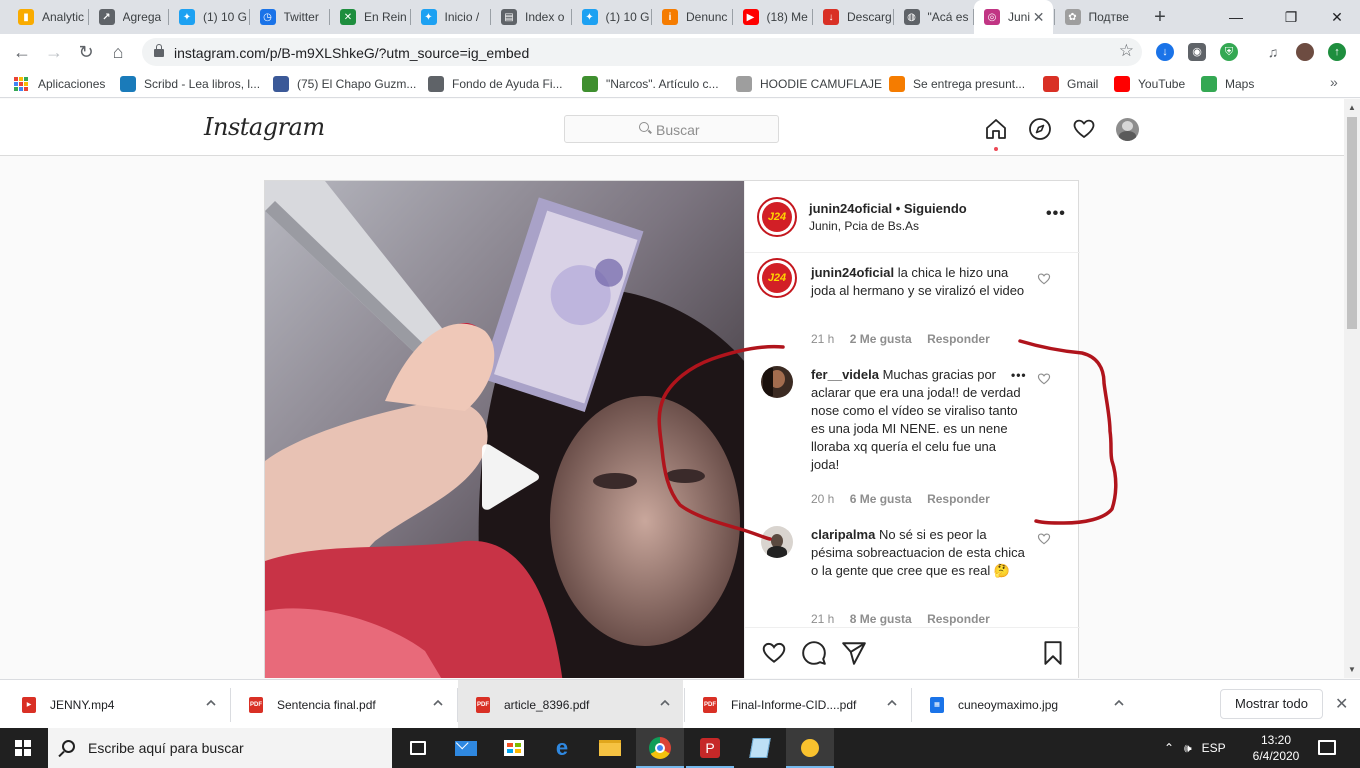 The image size is (1360, 768). I want to click on bookmark-item: Maps, so click(1227, 84).